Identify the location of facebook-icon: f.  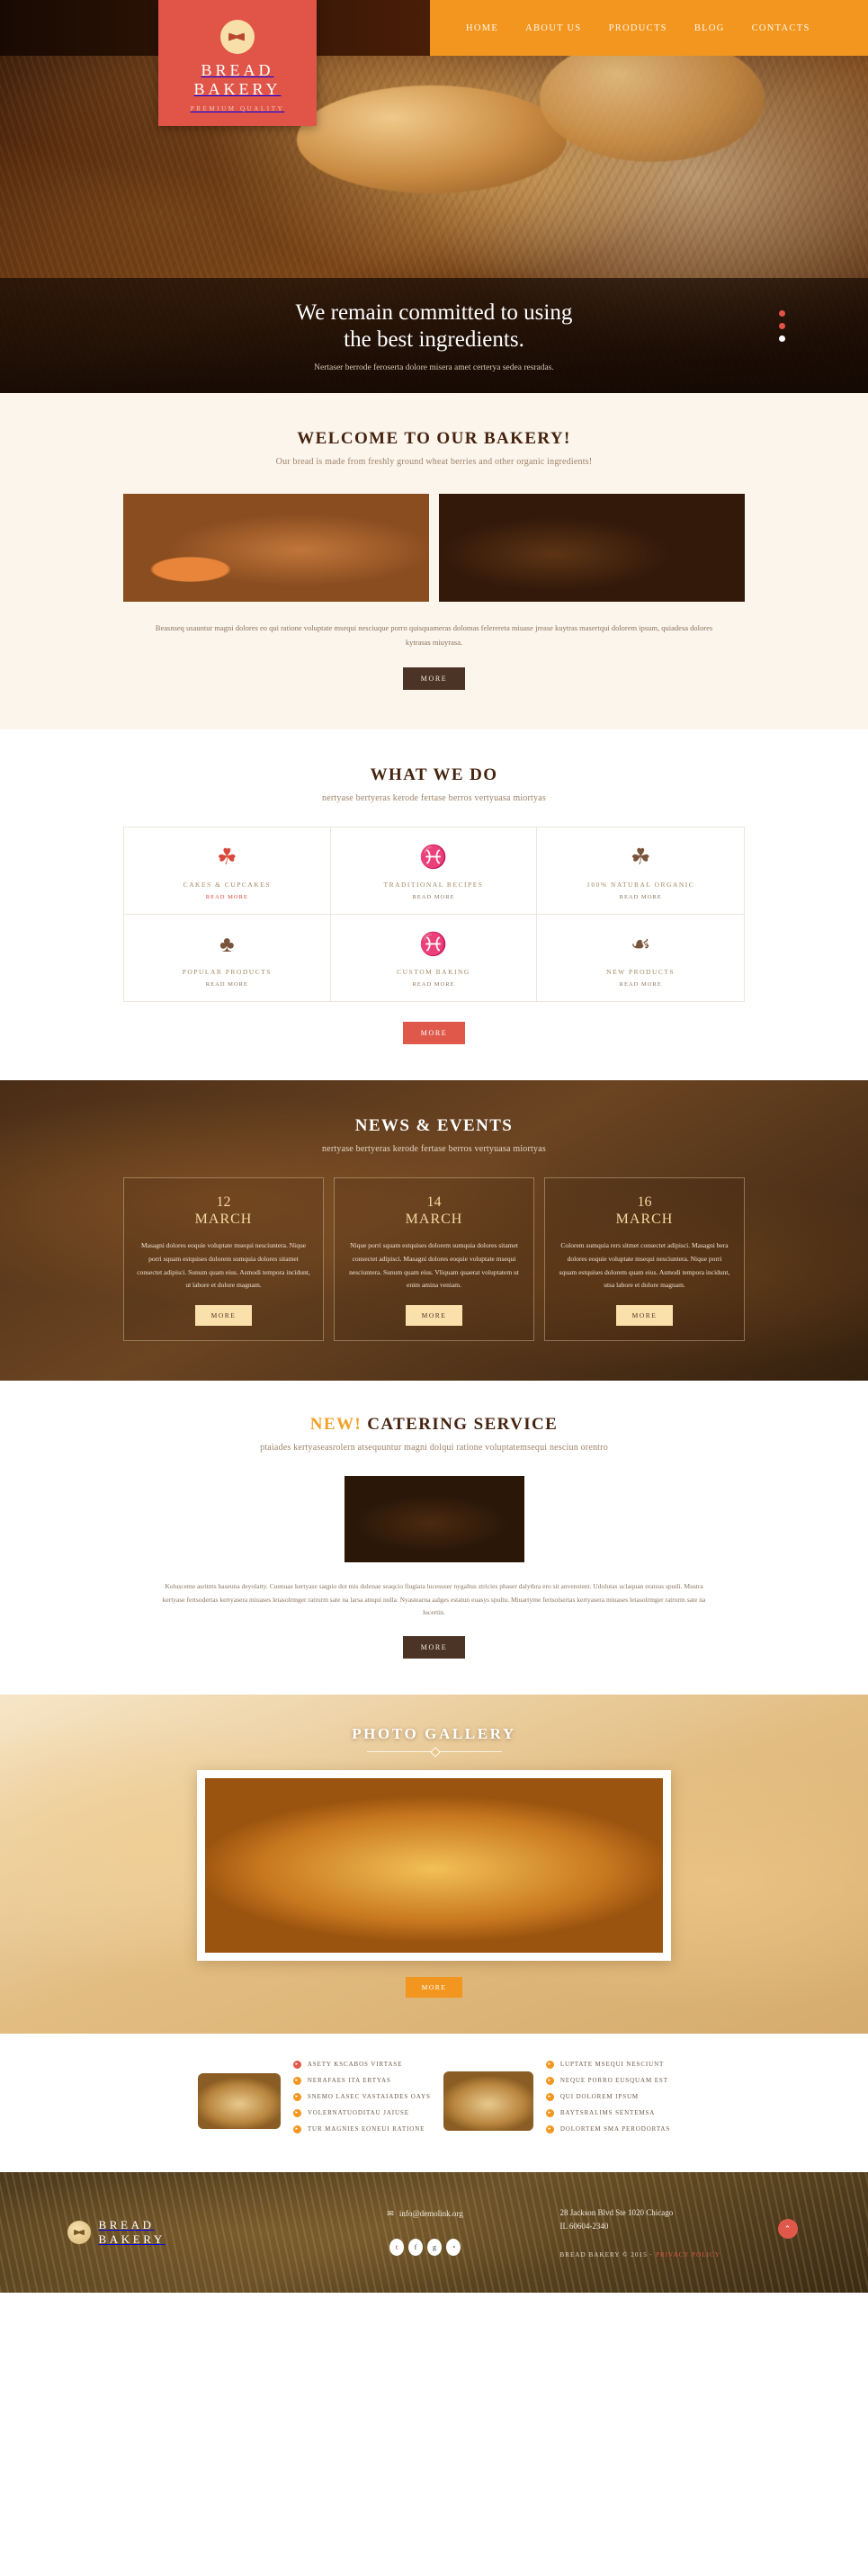
(415, 2247).